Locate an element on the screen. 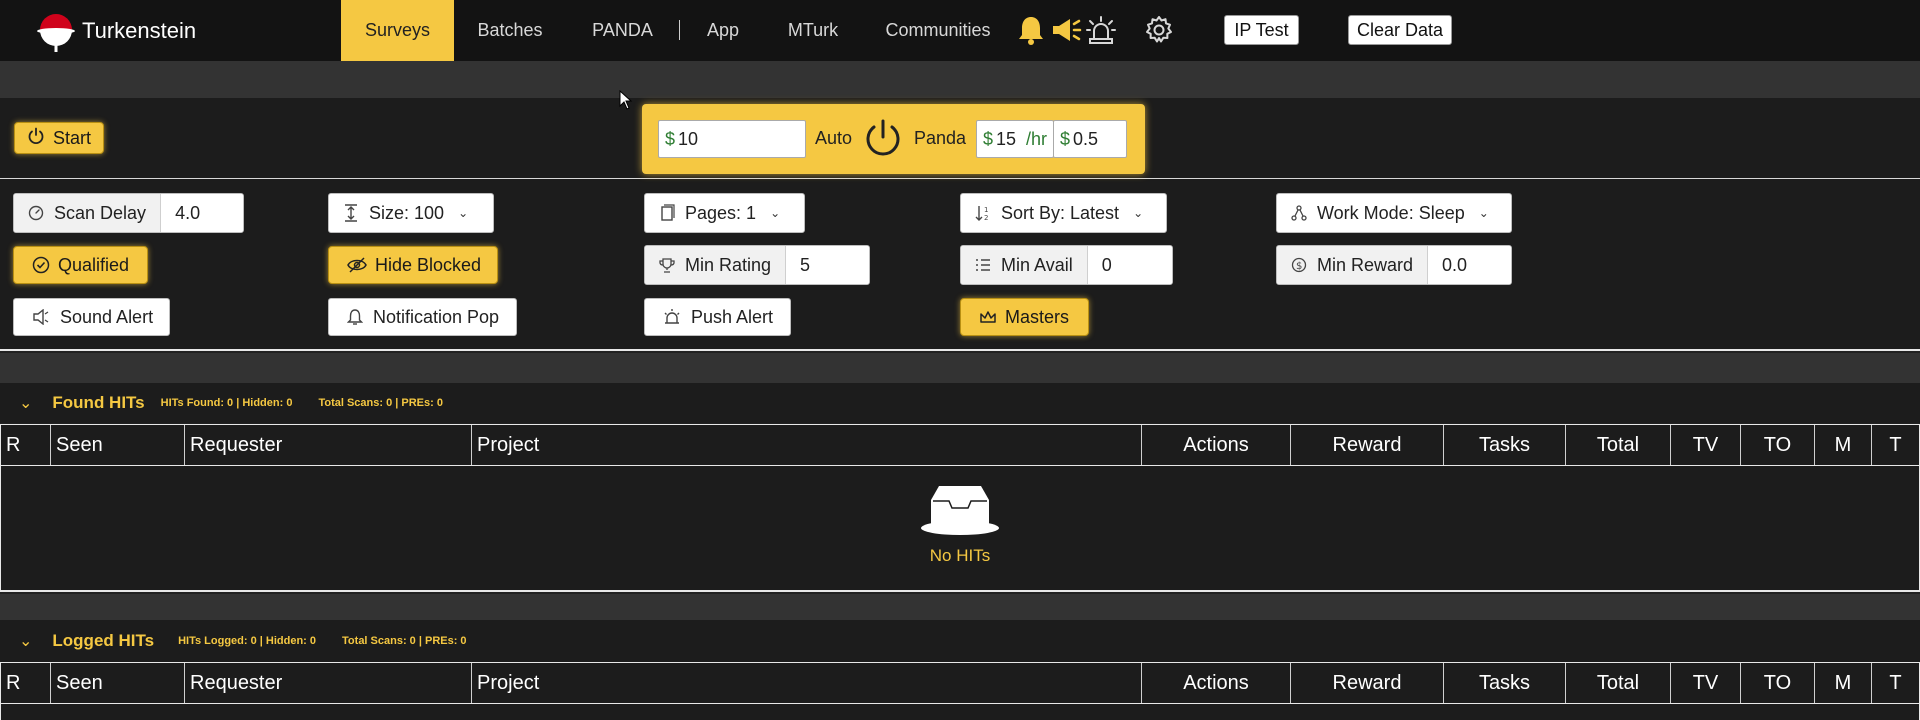 The image size is (1920, 720). work-mode-dropdown: Work Mode: Sleep ⌄ is located at coordinates (1394, 213).